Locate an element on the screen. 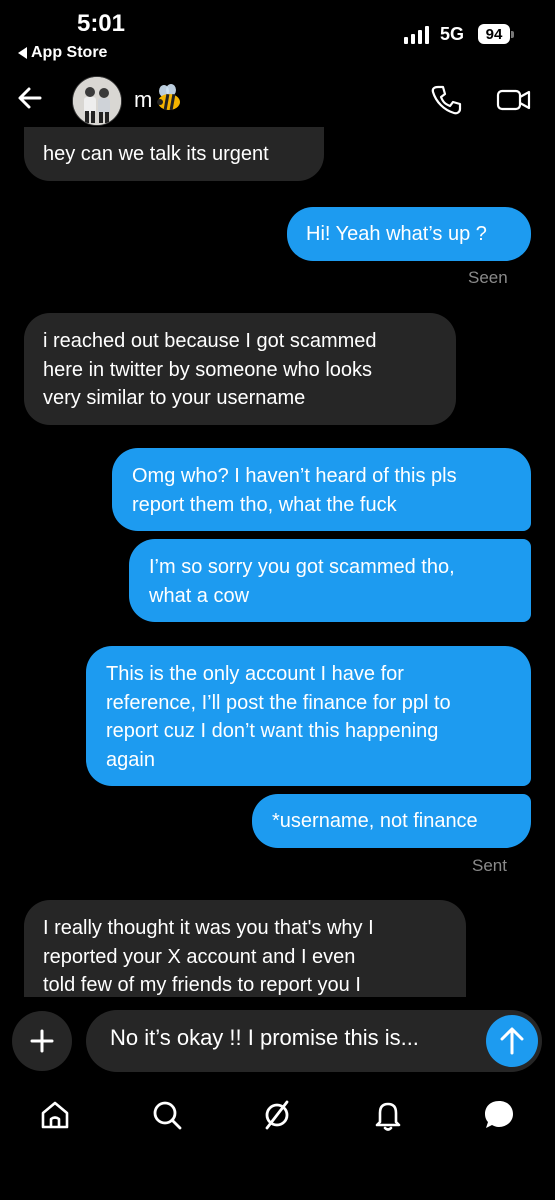  network-type: 5G is located at coordinates (452, 34).